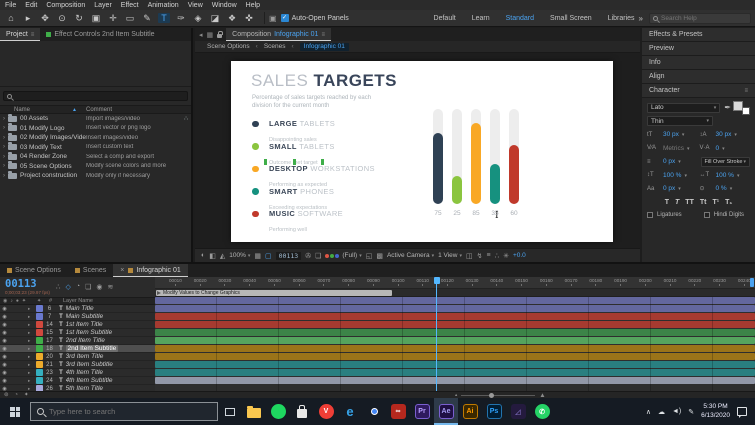 The image size is (755, 425). Describe the element at coordinates (90, 270) in the screenshot. I see `timeline-tab: Scenes` at that location.